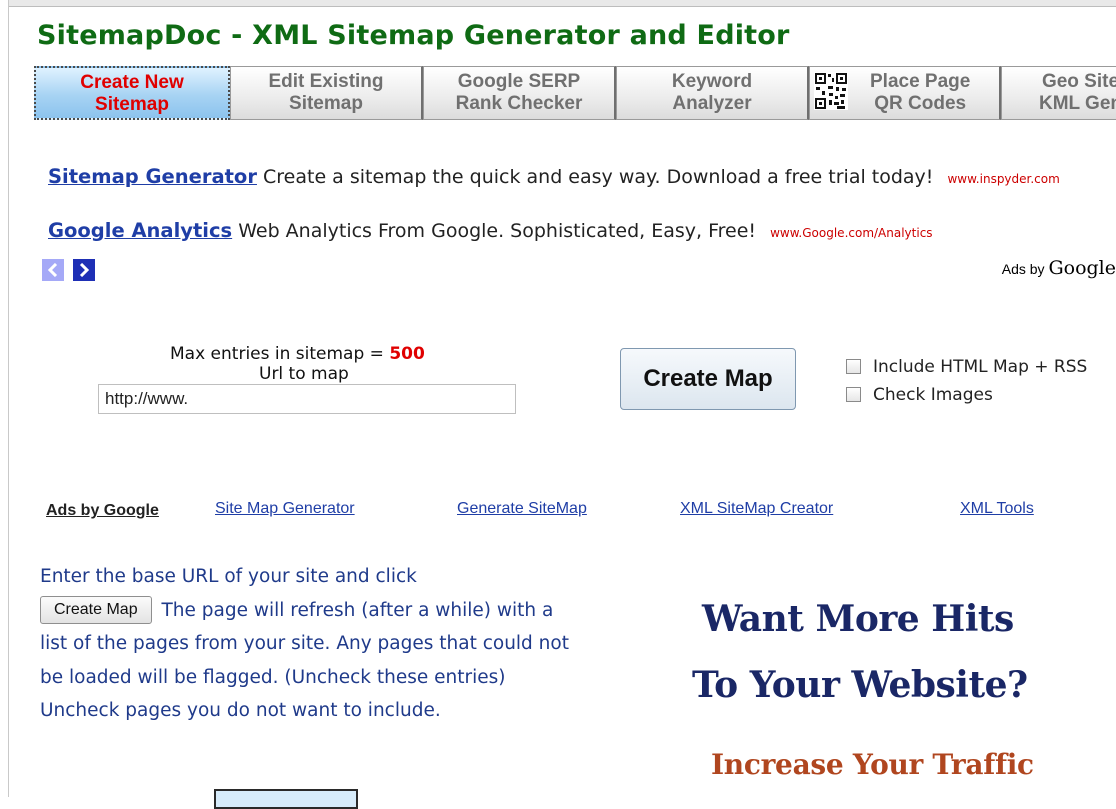  I want to click on qr-code-icon, so click(831, 91).